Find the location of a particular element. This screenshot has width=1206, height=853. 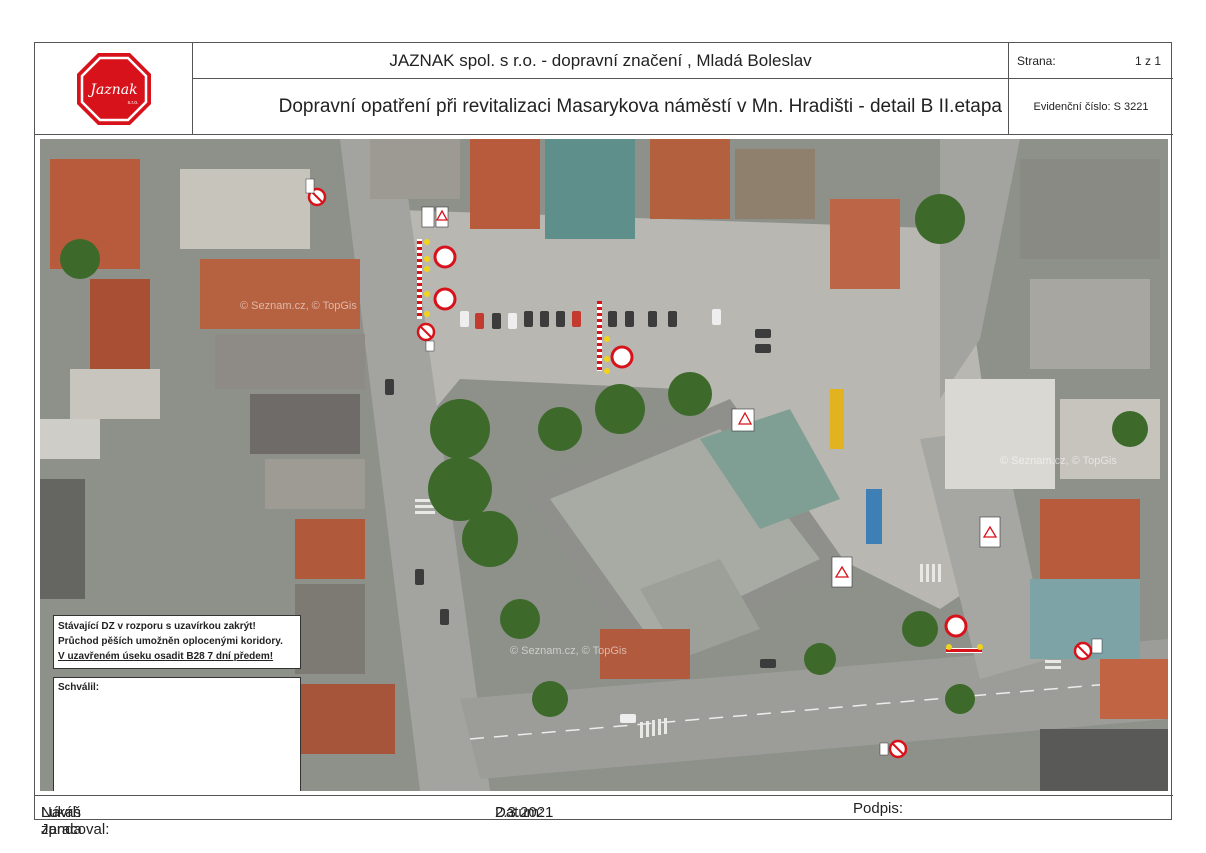

approval-label: Schválil: is located at coordinates (79, 687).